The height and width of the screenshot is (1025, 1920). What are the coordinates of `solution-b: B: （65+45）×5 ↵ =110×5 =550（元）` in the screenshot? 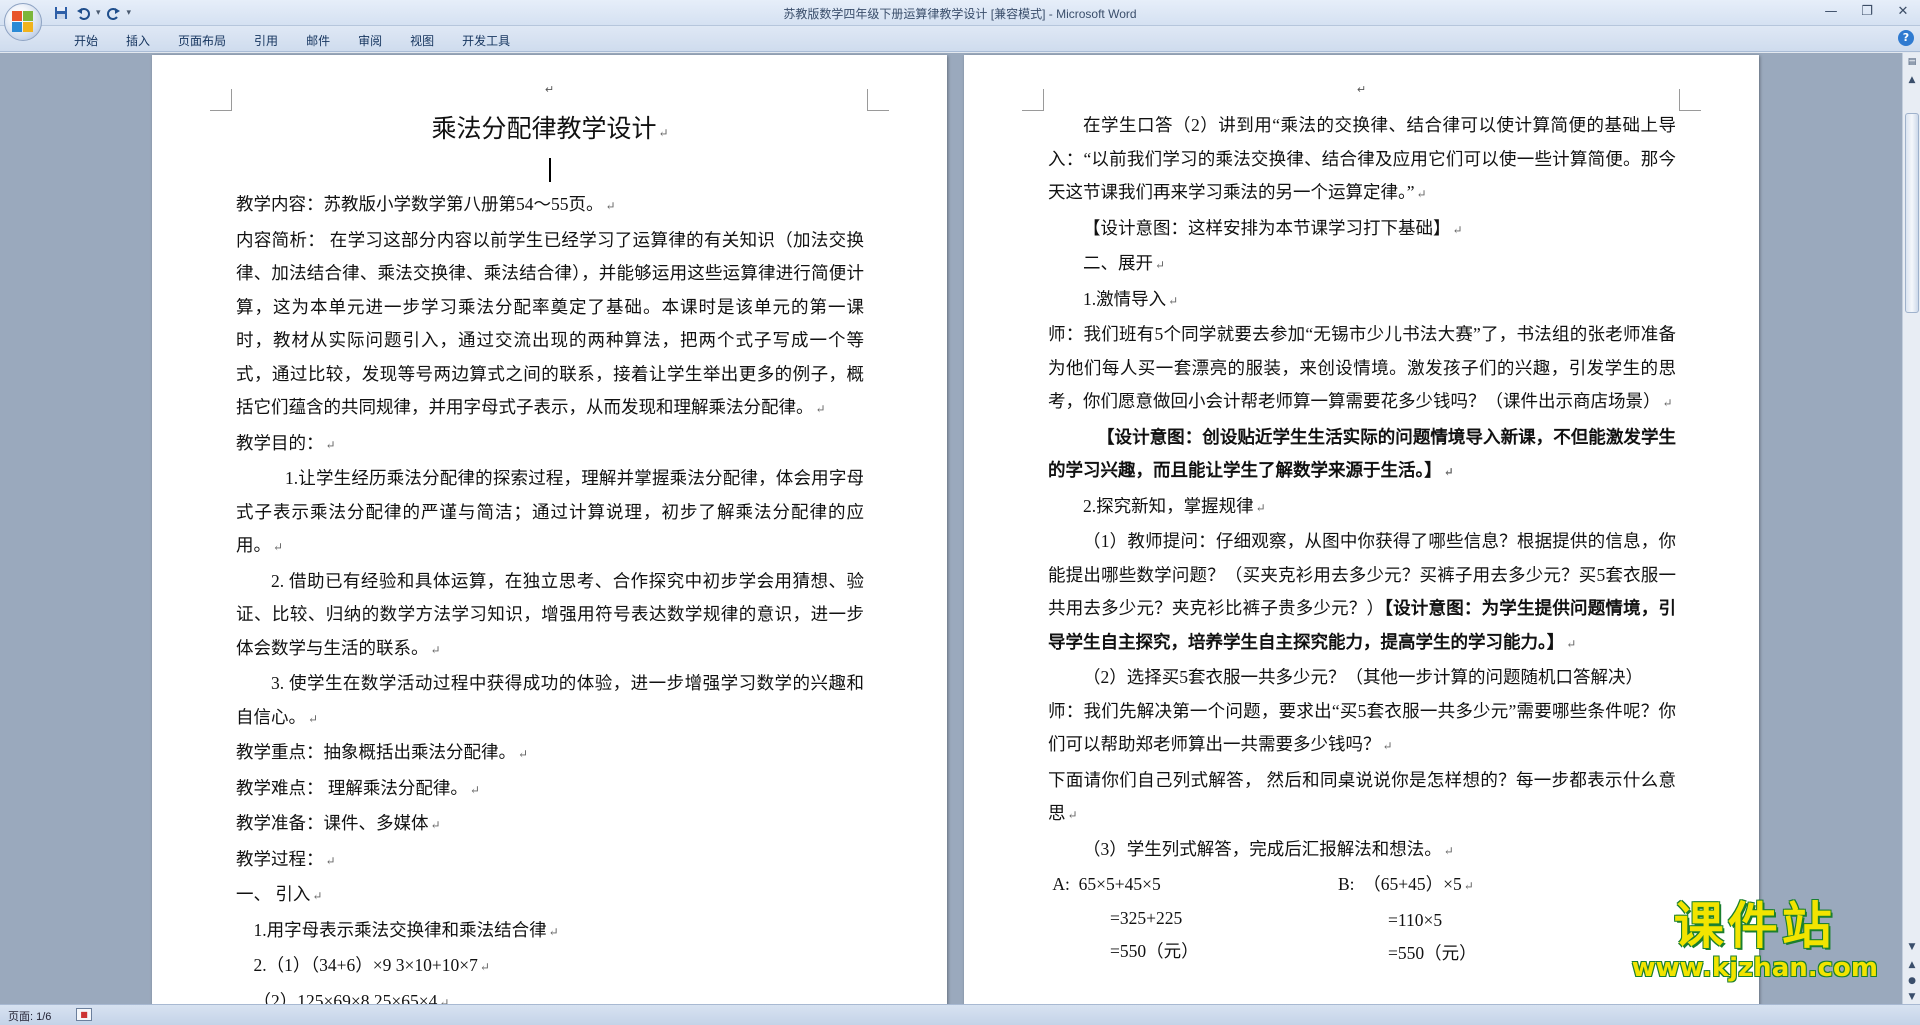 It's located at (1407, 918).